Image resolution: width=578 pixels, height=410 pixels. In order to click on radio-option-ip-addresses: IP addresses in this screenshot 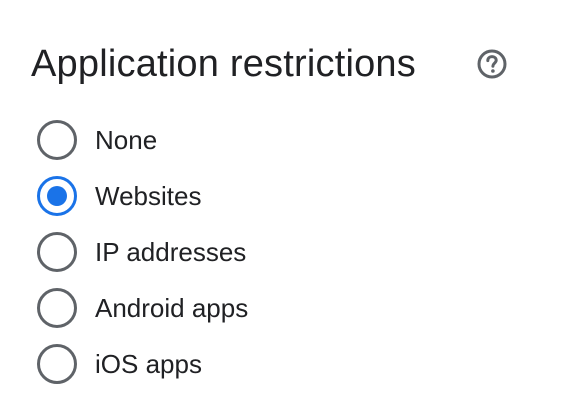, I will do `click(142, 252)`.